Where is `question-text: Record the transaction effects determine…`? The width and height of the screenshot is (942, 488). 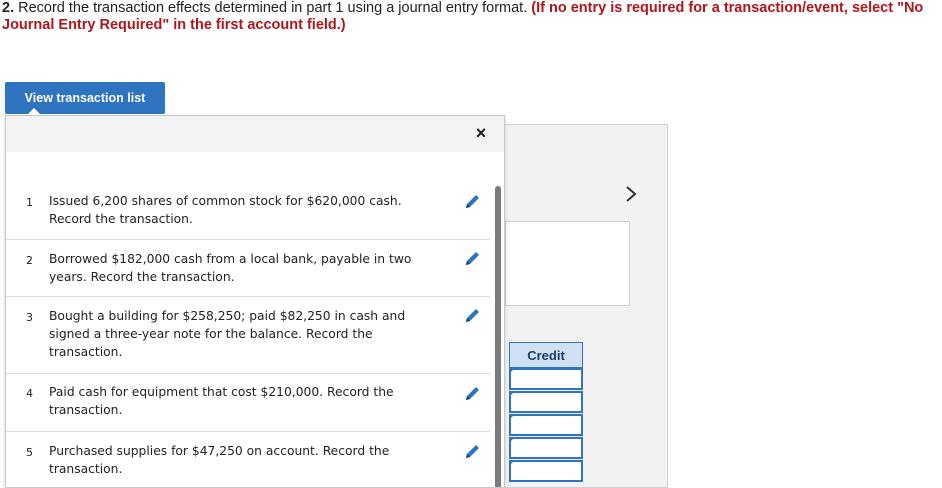
question-text: Record the transaction effects determine… is located at coordinates (273, 8).